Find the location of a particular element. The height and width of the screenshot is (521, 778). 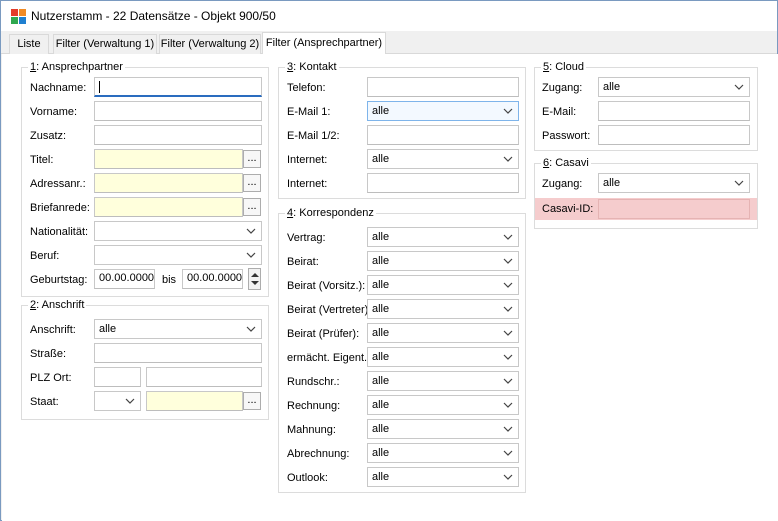

tab-label: Filter (Verwaltung 2) is located at coordinates (210, 44).